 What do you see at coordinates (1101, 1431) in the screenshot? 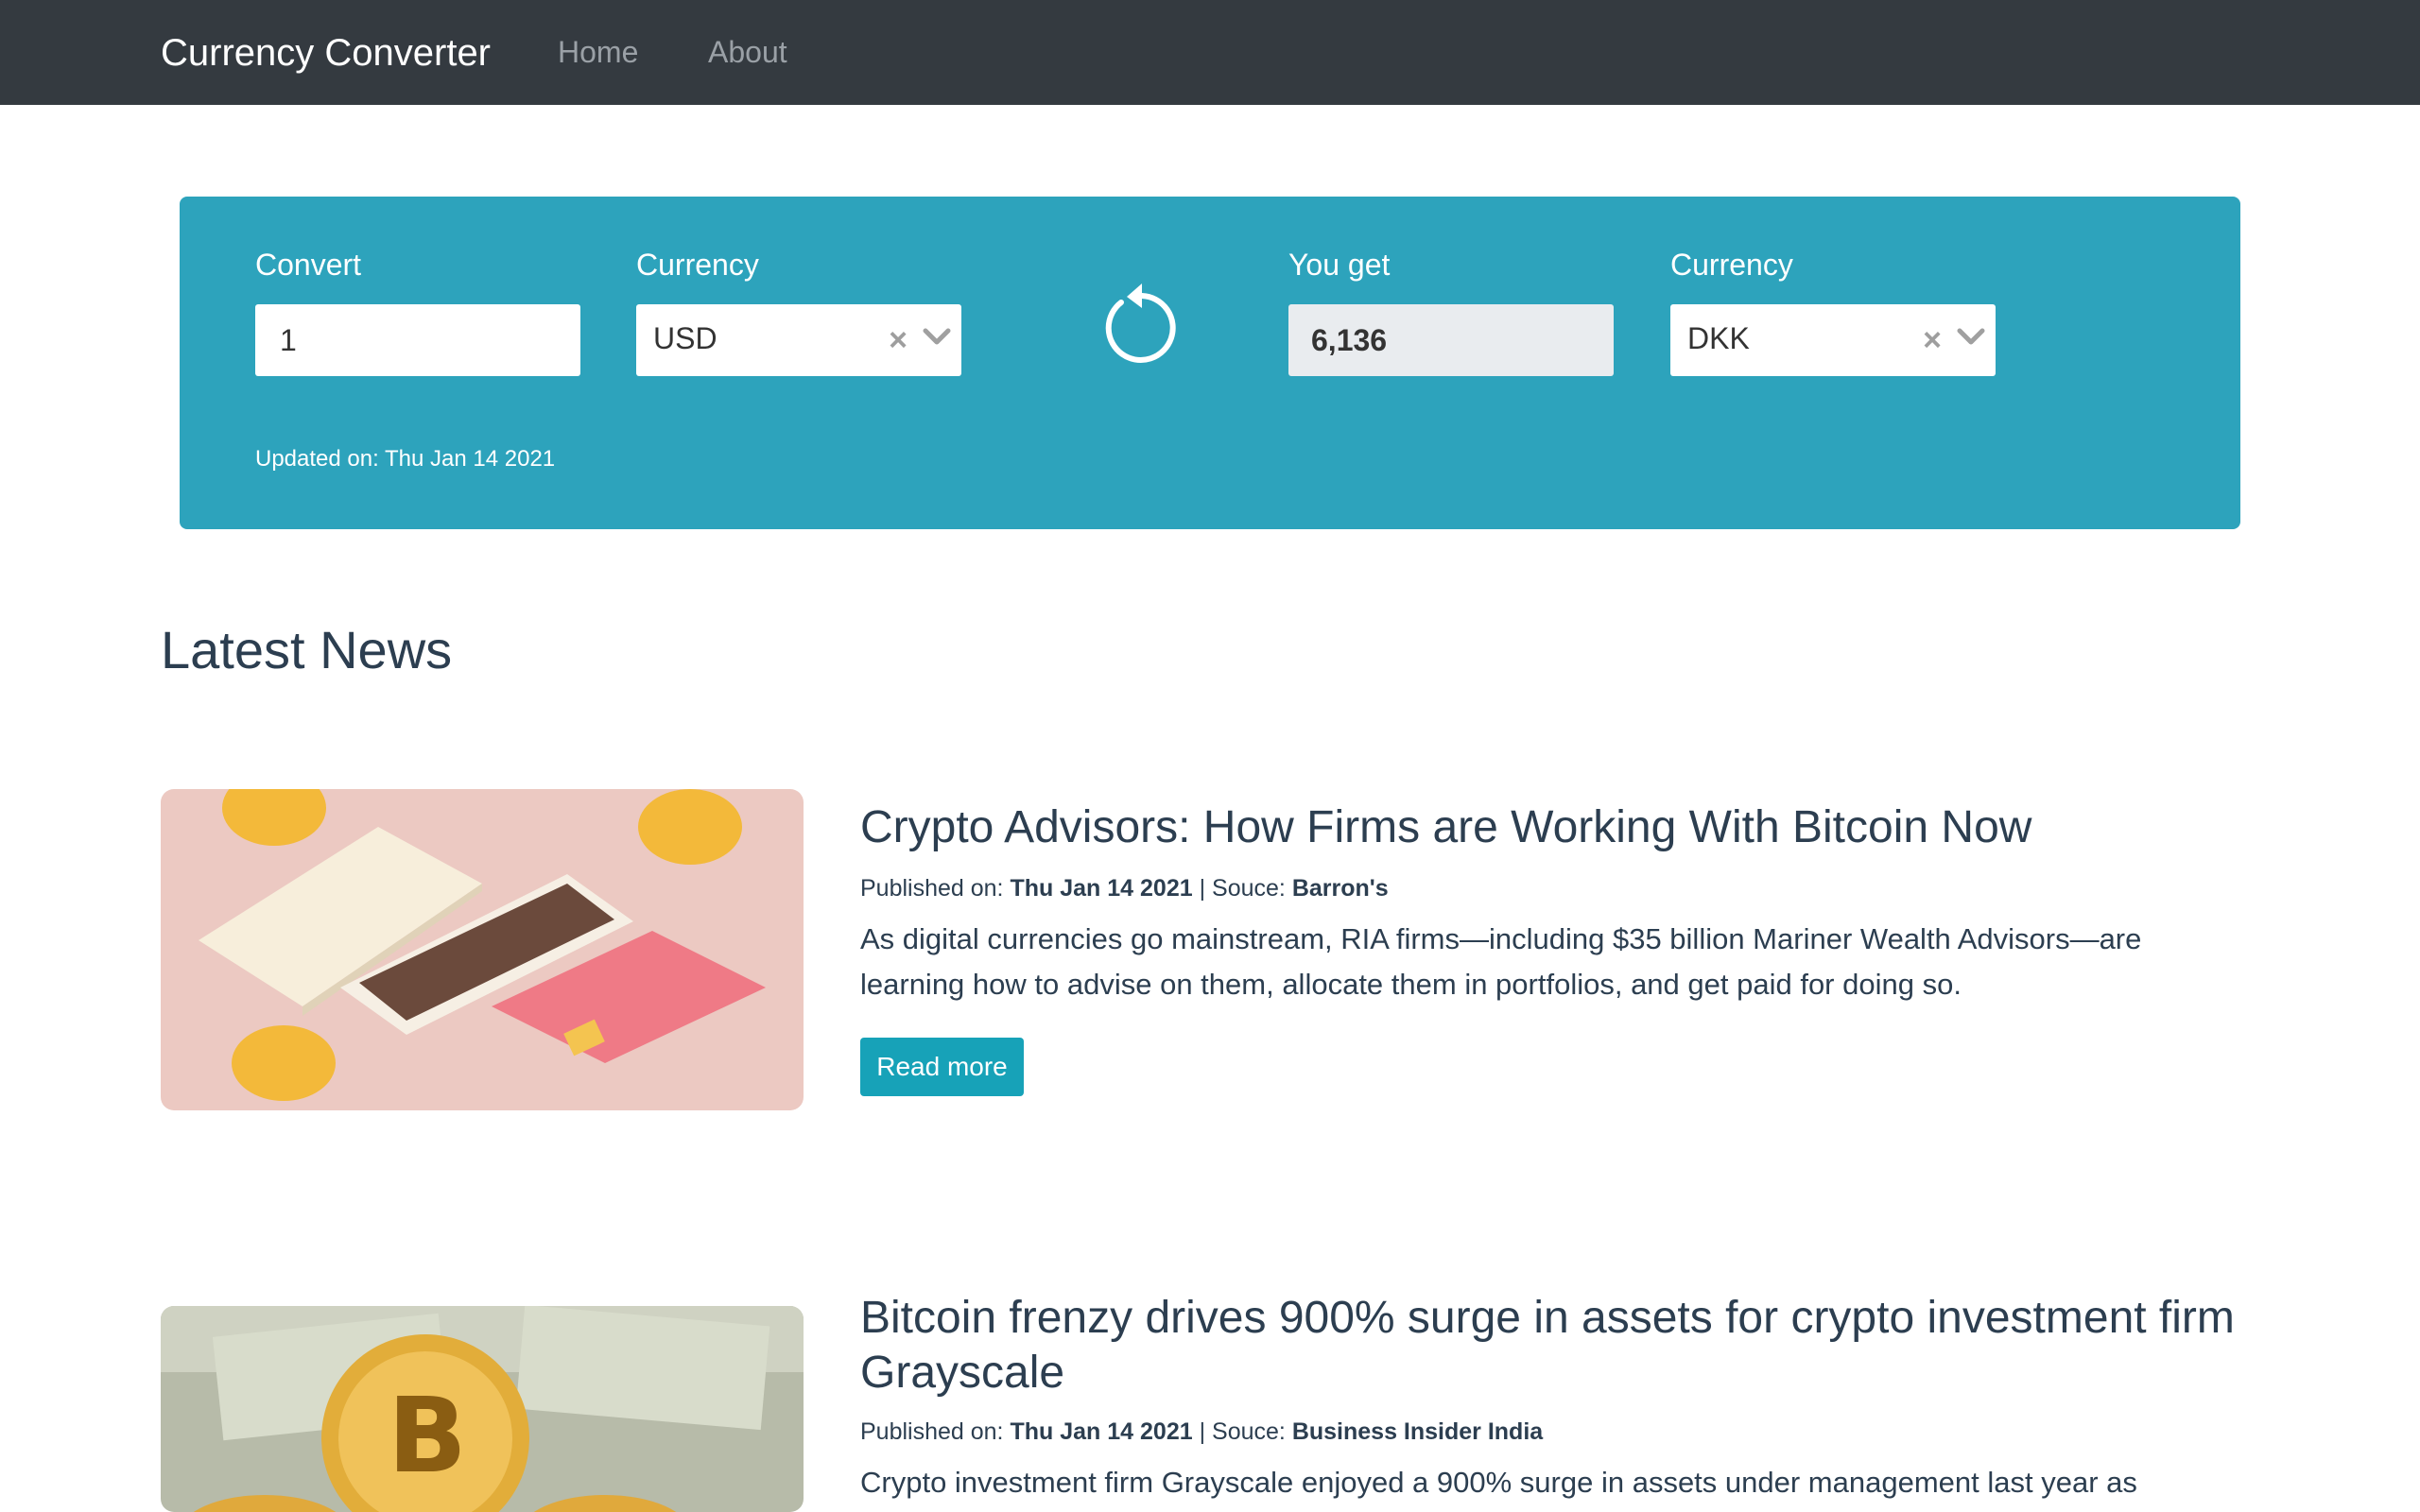
I see `article-2-date: Thu Jan 14 2021` at bounding box center [1101, 1431].